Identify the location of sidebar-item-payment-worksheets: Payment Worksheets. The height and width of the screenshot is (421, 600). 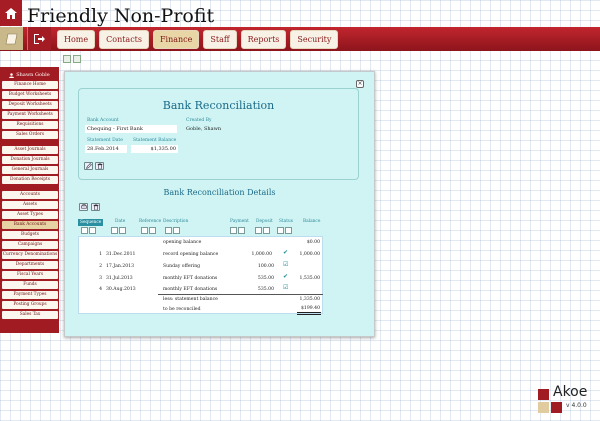
(30, 115).